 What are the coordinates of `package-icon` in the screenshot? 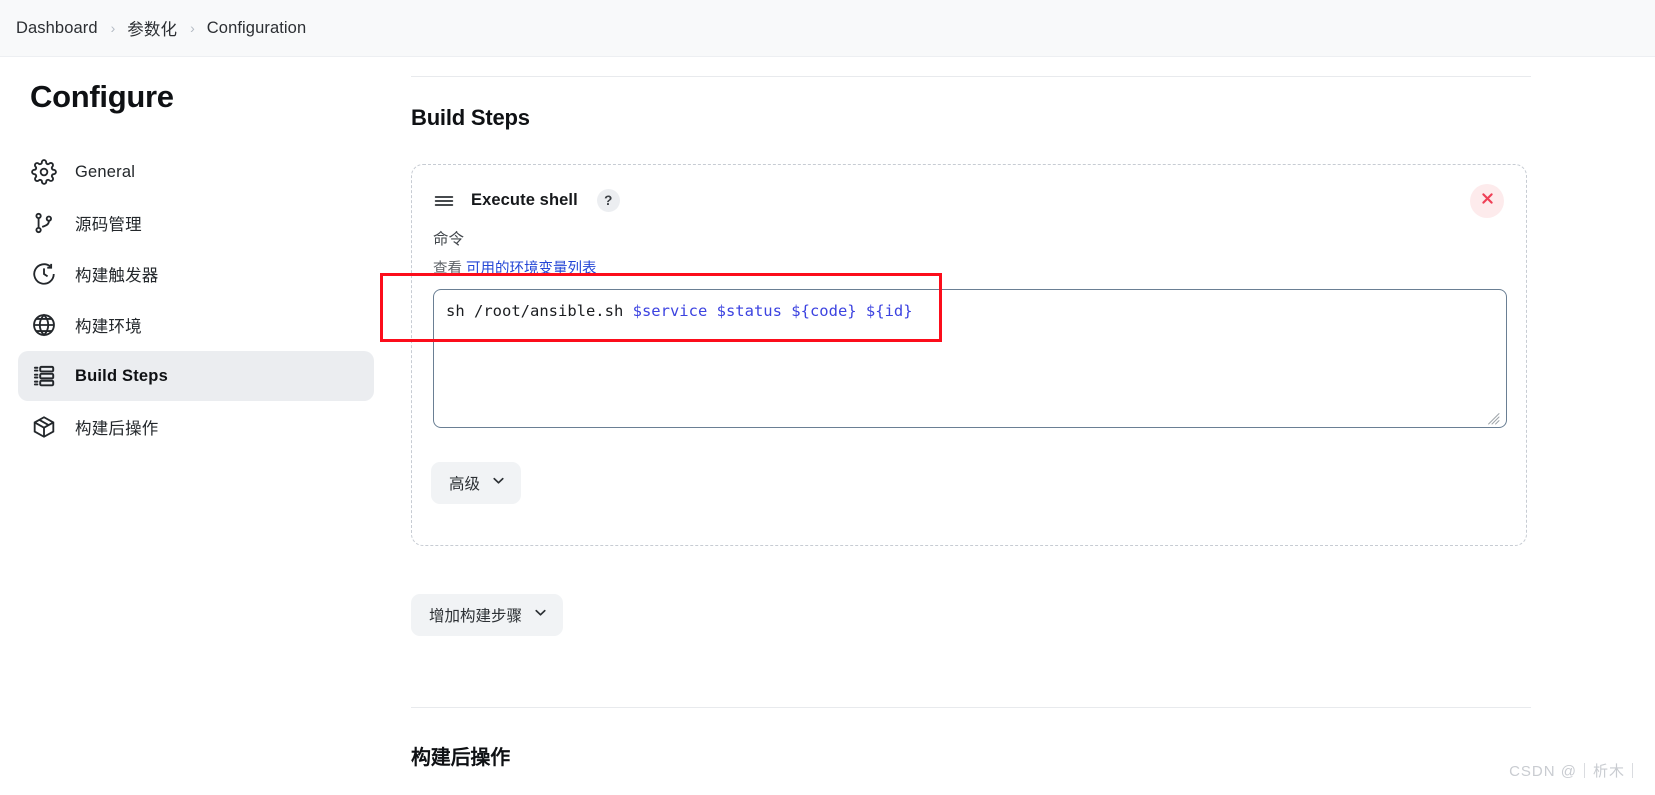 It's located at (44, 427).